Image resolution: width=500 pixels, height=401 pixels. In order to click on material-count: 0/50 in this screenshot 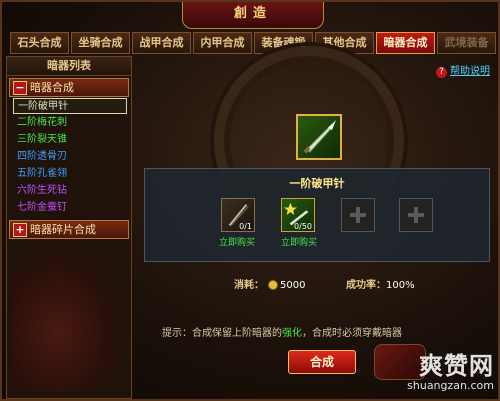, I will do `click(303, 226)`.